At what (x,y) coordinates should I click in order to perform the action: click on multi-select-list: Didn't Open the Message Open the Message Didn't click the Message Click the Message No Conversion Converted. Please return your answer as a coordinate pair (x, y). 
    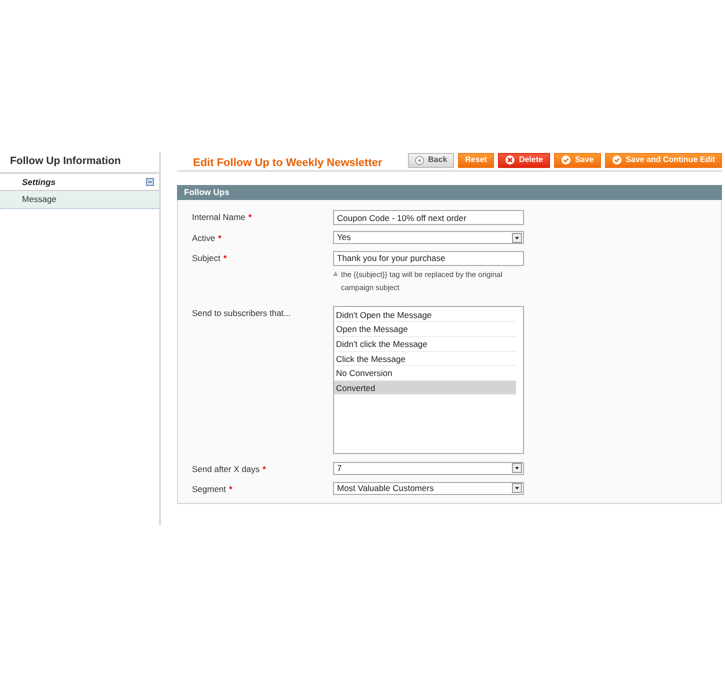
    Looking at the image, I should click on (428, 380).